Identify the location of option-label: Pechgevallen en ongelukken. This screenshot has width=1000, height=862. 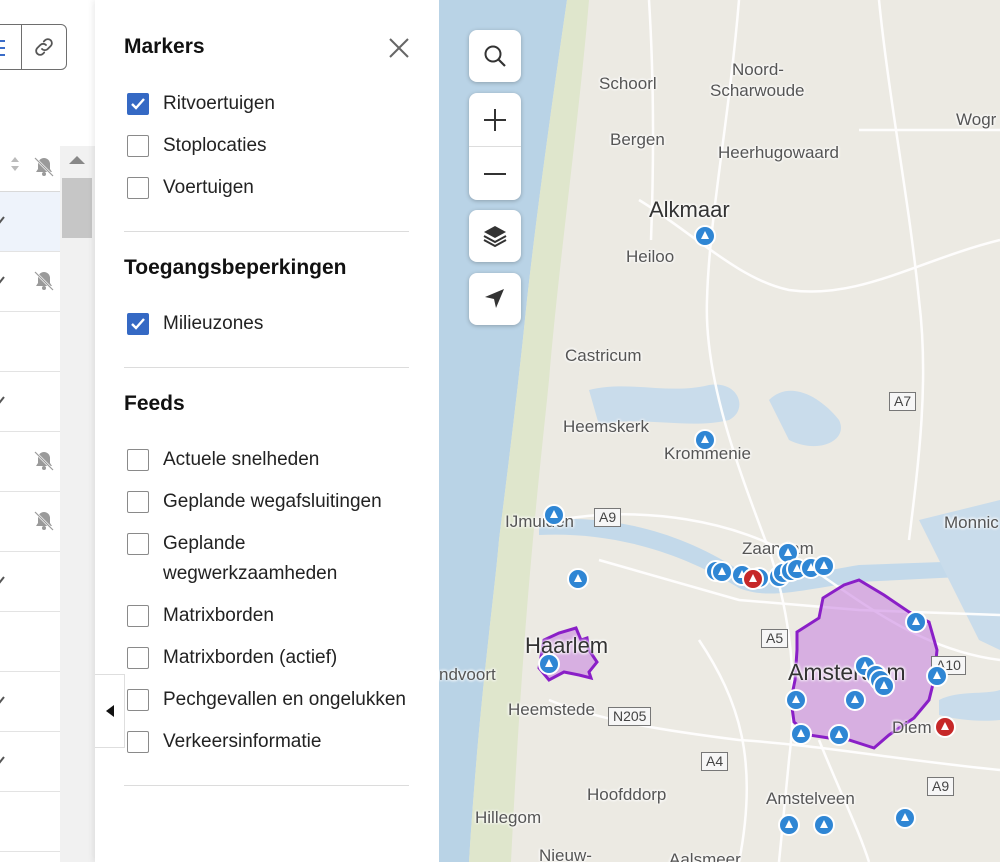
(284, 699).